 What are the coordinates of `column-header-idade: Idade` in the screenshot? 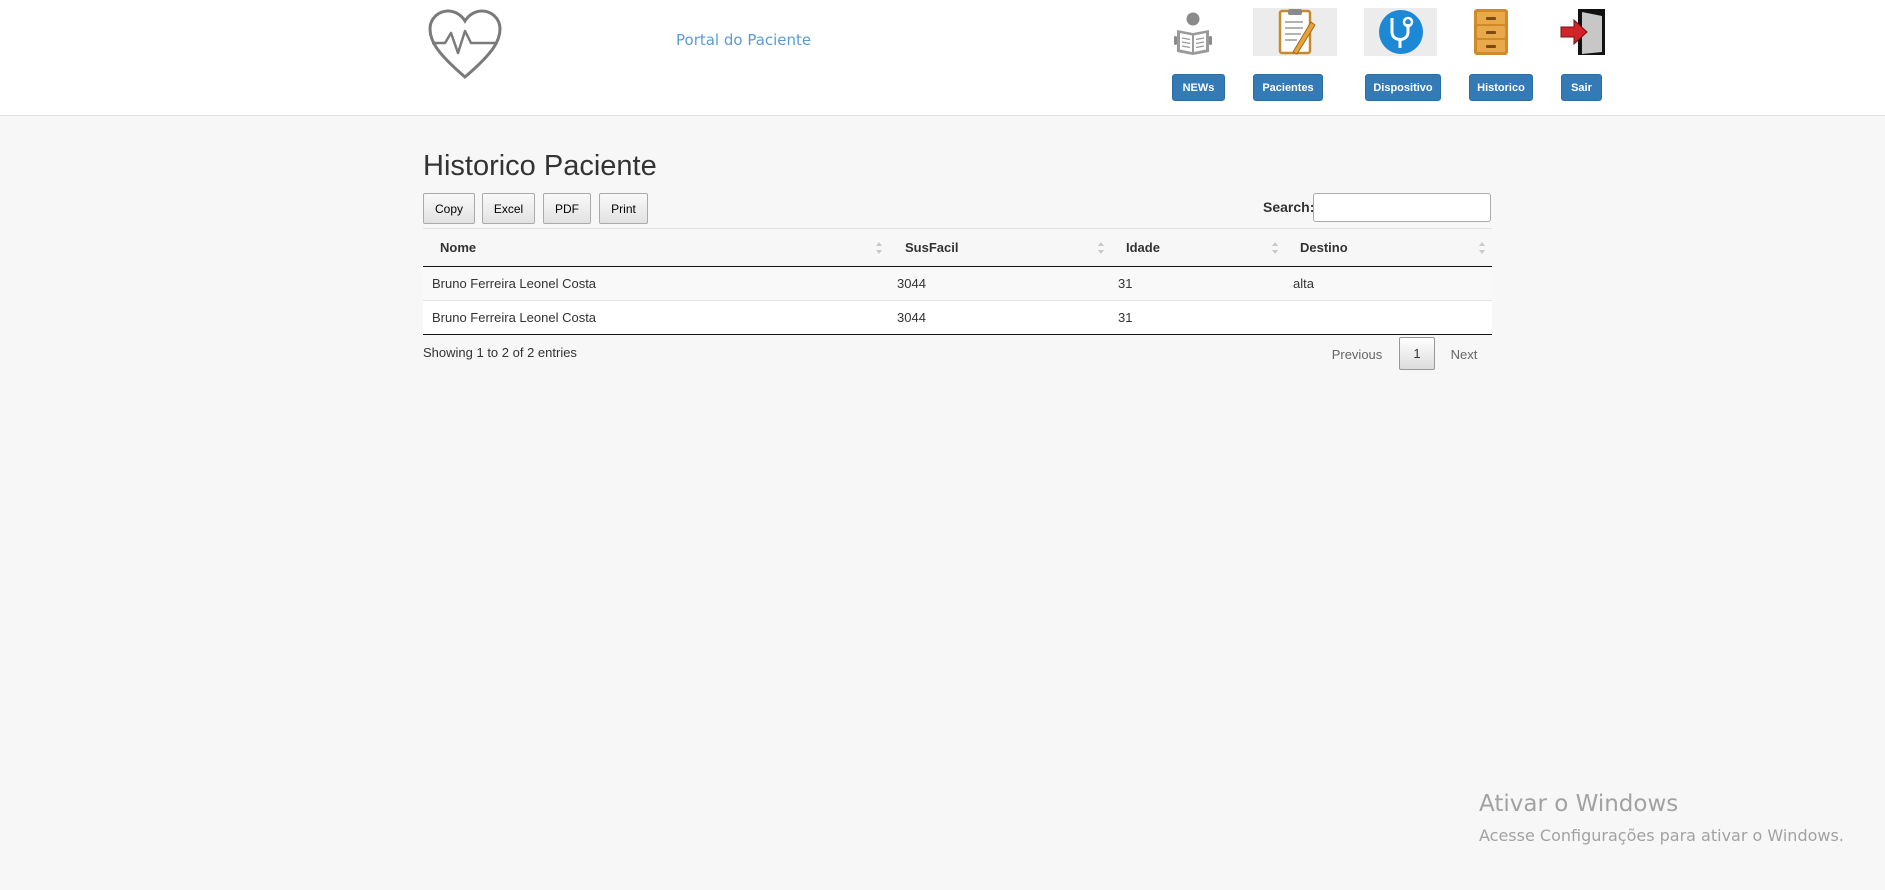 It's located at (1143, 247).